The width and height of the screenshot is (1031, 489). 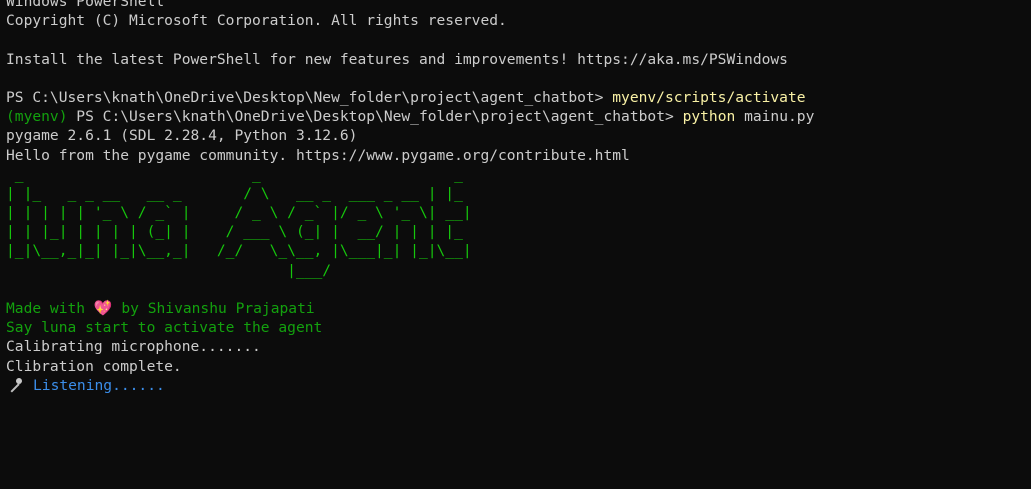 What do you see at coordinates (85, 5) in the screenshot?
I see `header-line-1: Windows PowerShell` at bounding box center [85, 5].